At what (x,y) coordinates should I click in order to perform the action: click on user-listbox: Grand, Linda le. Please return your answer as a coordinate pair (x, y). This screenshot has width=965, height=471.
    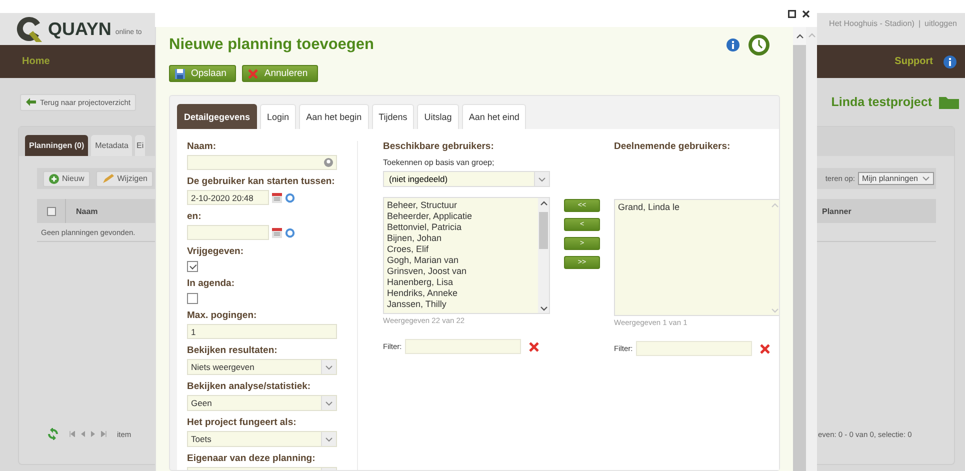
    Looking at the image, I should click on (696, 257).